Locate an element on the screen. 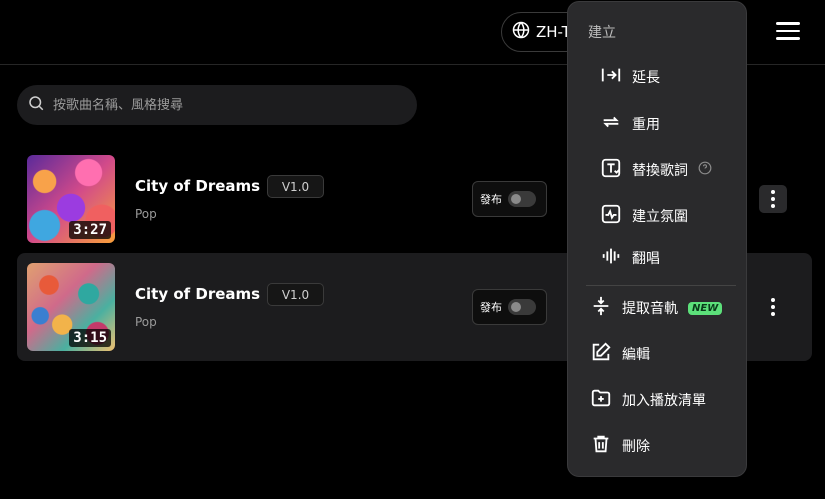 This screenshot has height=499, width=825. menu-item-add-playlist: 加入播放清單 is located at coordinates (648, 400).